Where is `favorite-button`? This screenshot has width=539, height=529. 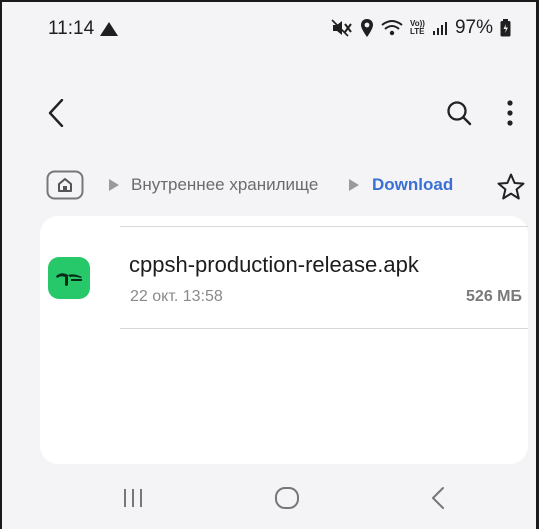
favorite-button is located at coordinates (511, 187).